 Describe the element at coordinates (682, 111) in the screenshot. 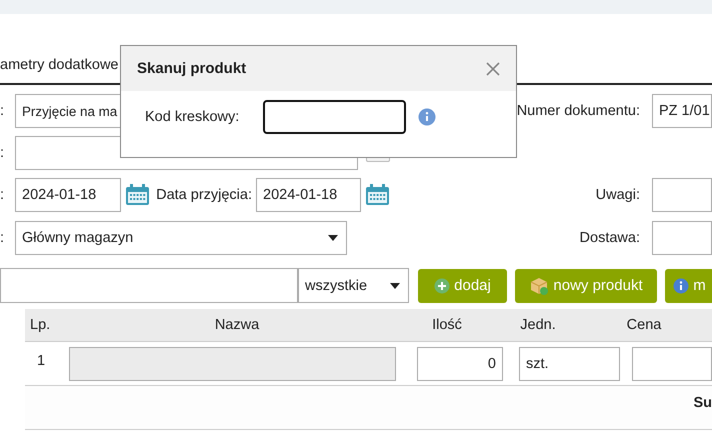

I see `text-field: PZ 1/01` at that location.